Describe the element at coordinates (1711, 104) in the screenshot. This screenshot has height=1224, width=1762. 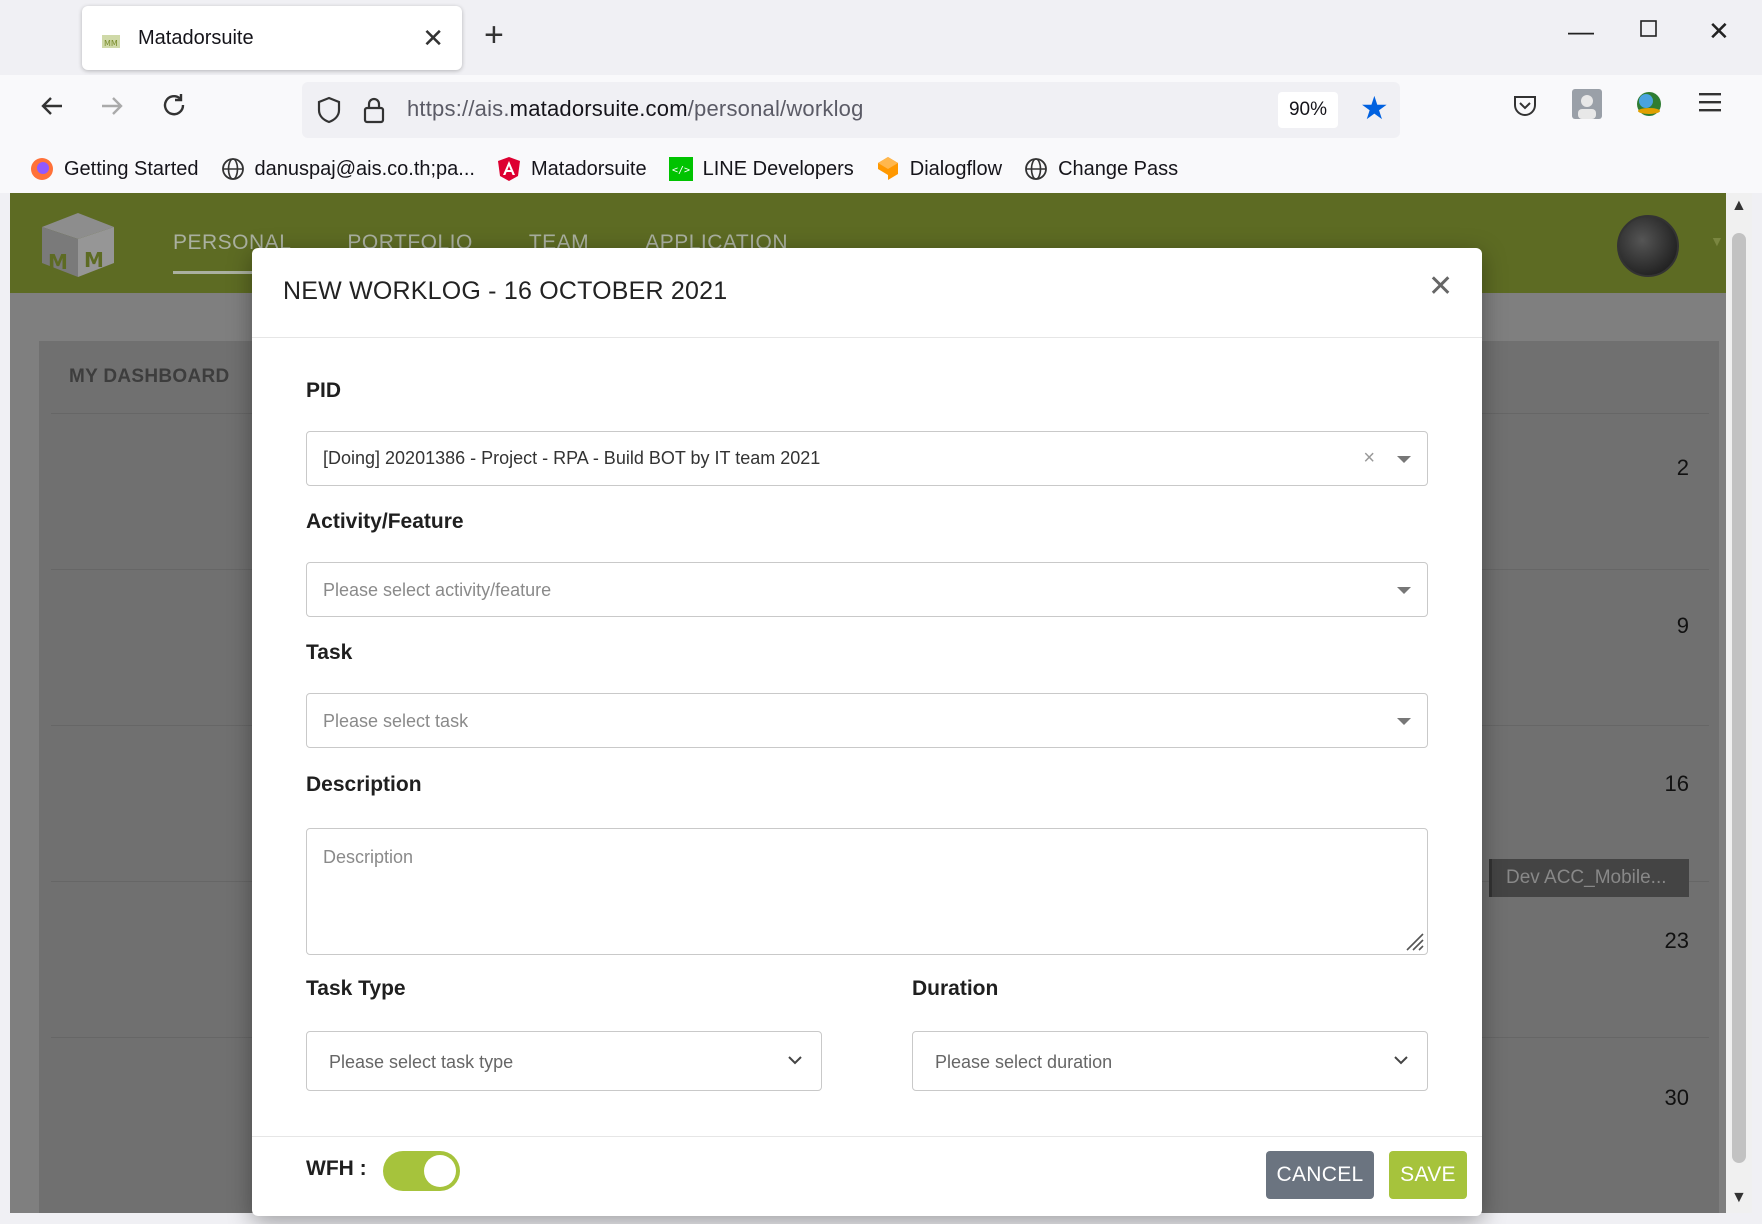
I see `menu-hamburger-icon` at that location.